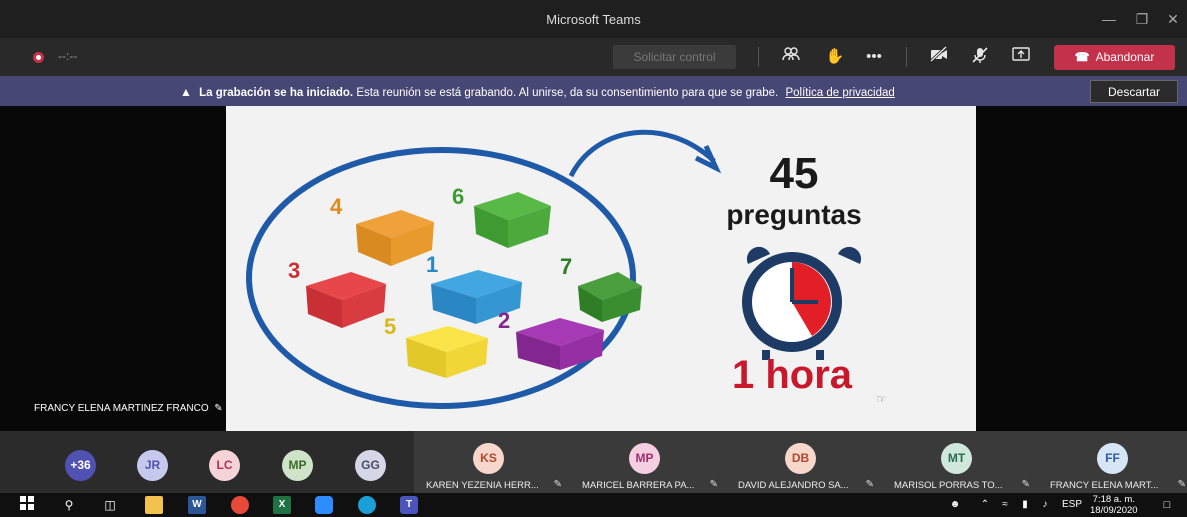 The image size is (1187, 517). I want to click on clock-time: 7:18 a. m., so click(1113, 499).